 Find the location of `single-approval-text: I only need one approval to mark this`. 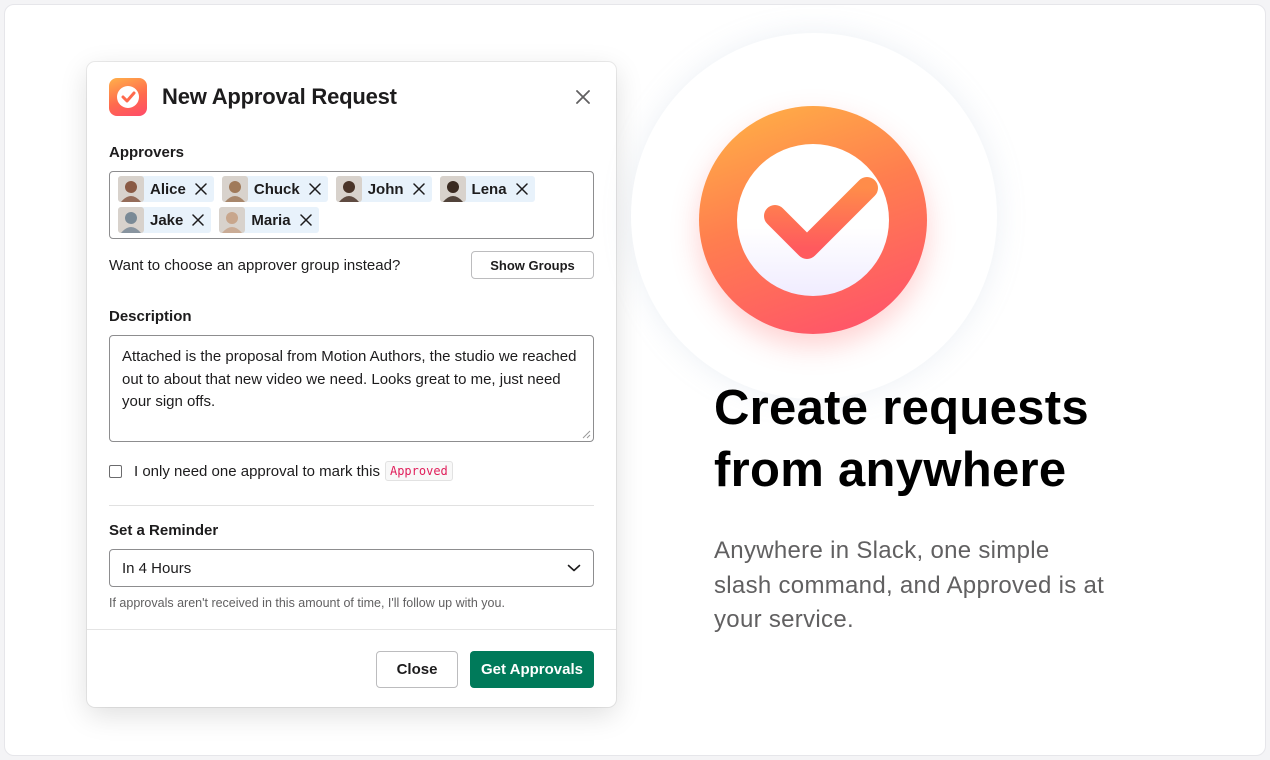

single-approval-text: I only need one approval to mark this is located at coordinates (257, 471).